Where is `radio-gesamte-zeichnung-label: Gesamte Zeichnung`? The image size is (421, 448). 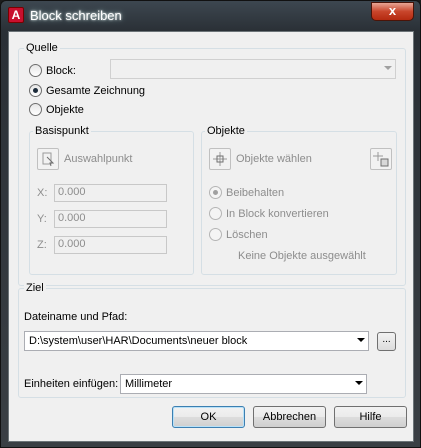
radio-gesamte-zeichnung-label: Gesamte Zeichnung is located at coordinates (96, 90).